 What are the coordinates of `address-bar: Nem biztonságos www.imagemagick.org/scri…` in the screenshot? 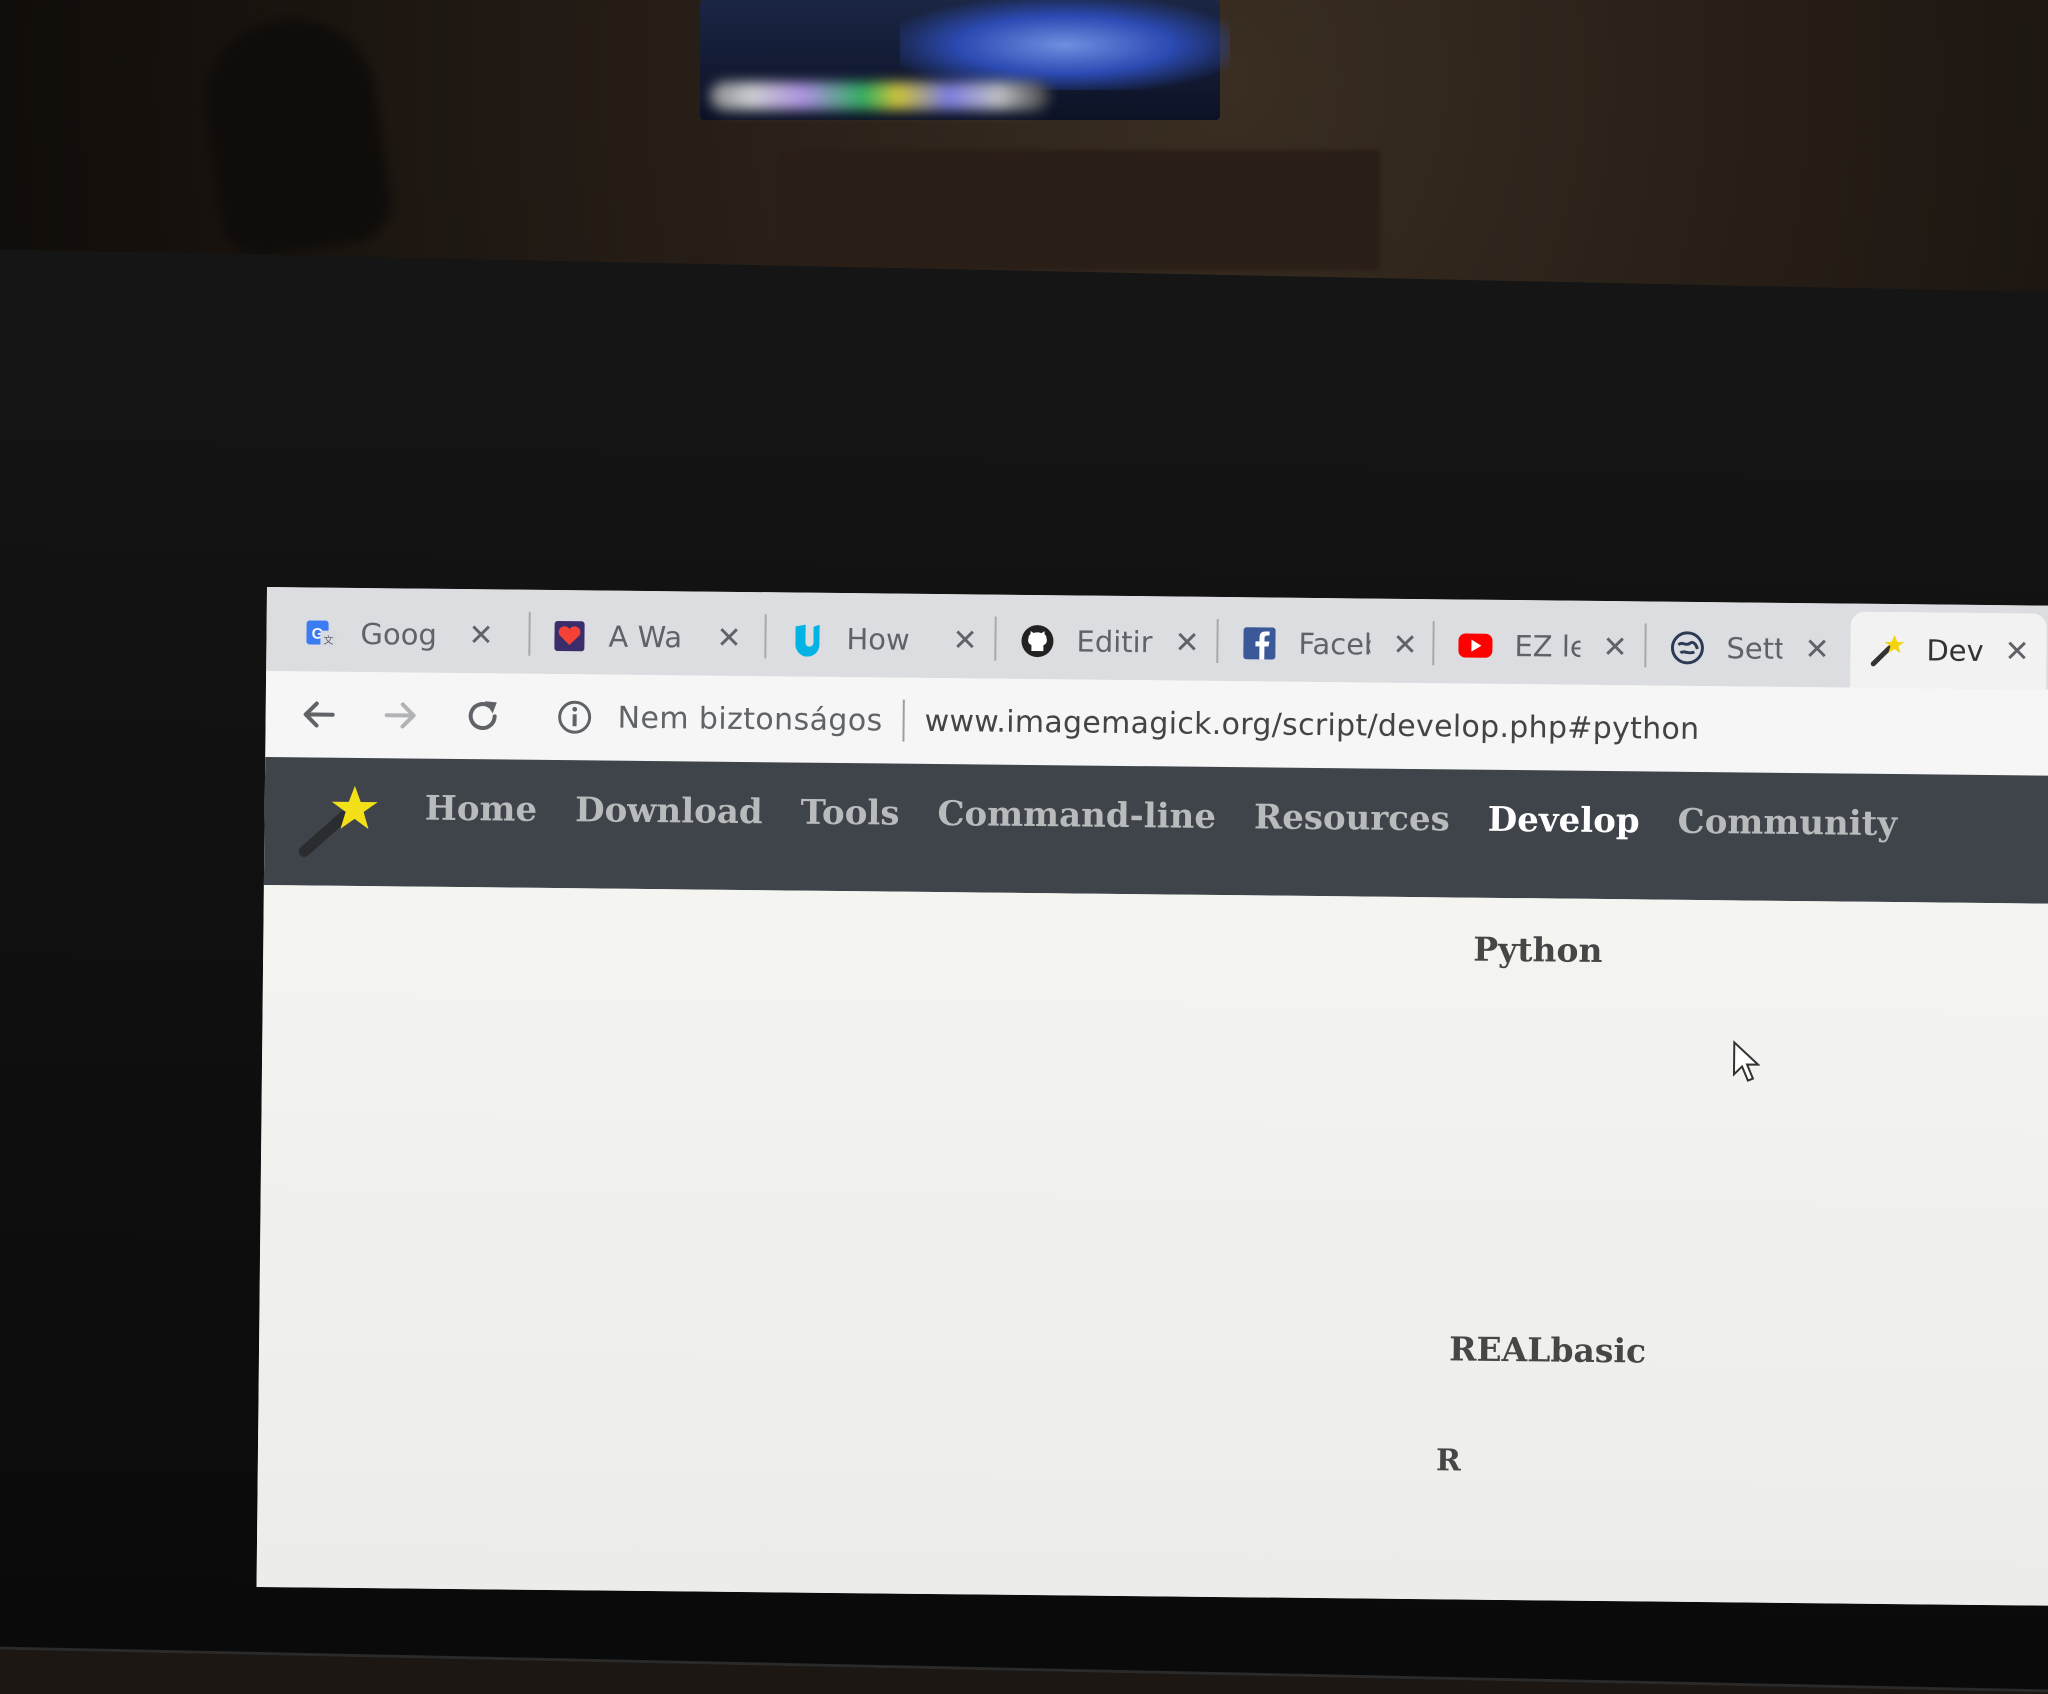 It's located at (1301, 725).